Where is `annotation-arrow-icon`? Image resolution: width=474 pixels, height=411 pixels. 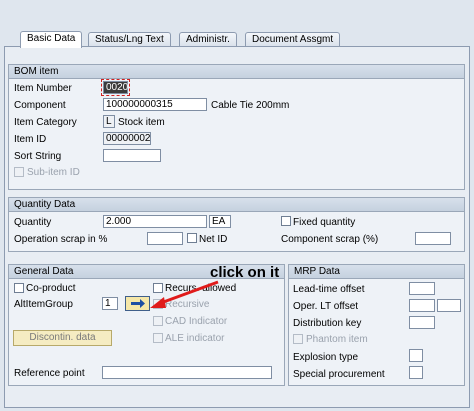 annotation-arrow-icon is located at coordinates (184, 294).